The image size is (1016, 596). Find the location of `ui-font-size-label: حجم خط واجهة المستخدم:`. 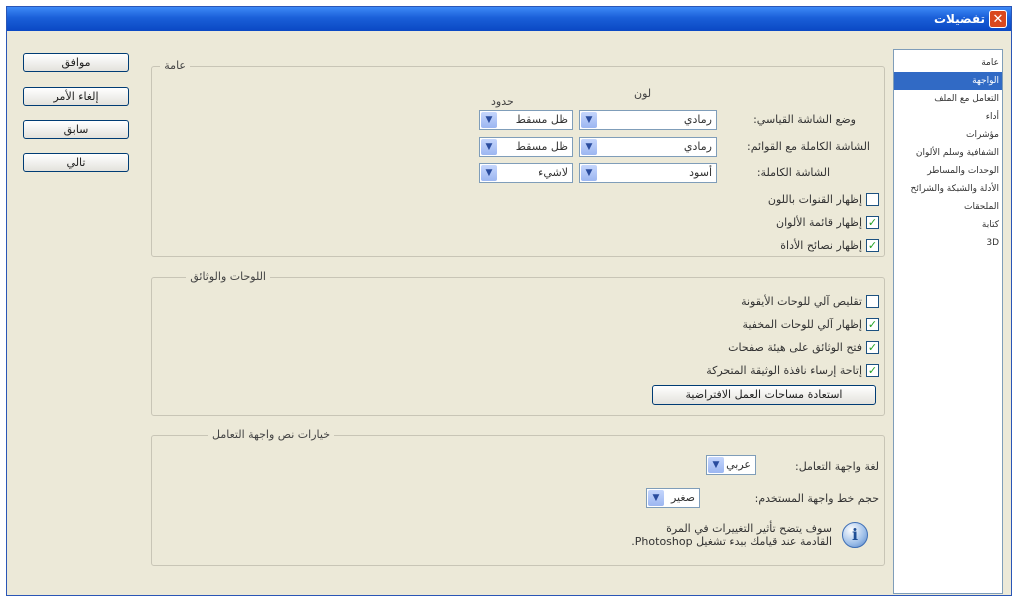

ui-font-size-label: حجم خط واجهة المستخدم: is located at coordinates (816, 498).